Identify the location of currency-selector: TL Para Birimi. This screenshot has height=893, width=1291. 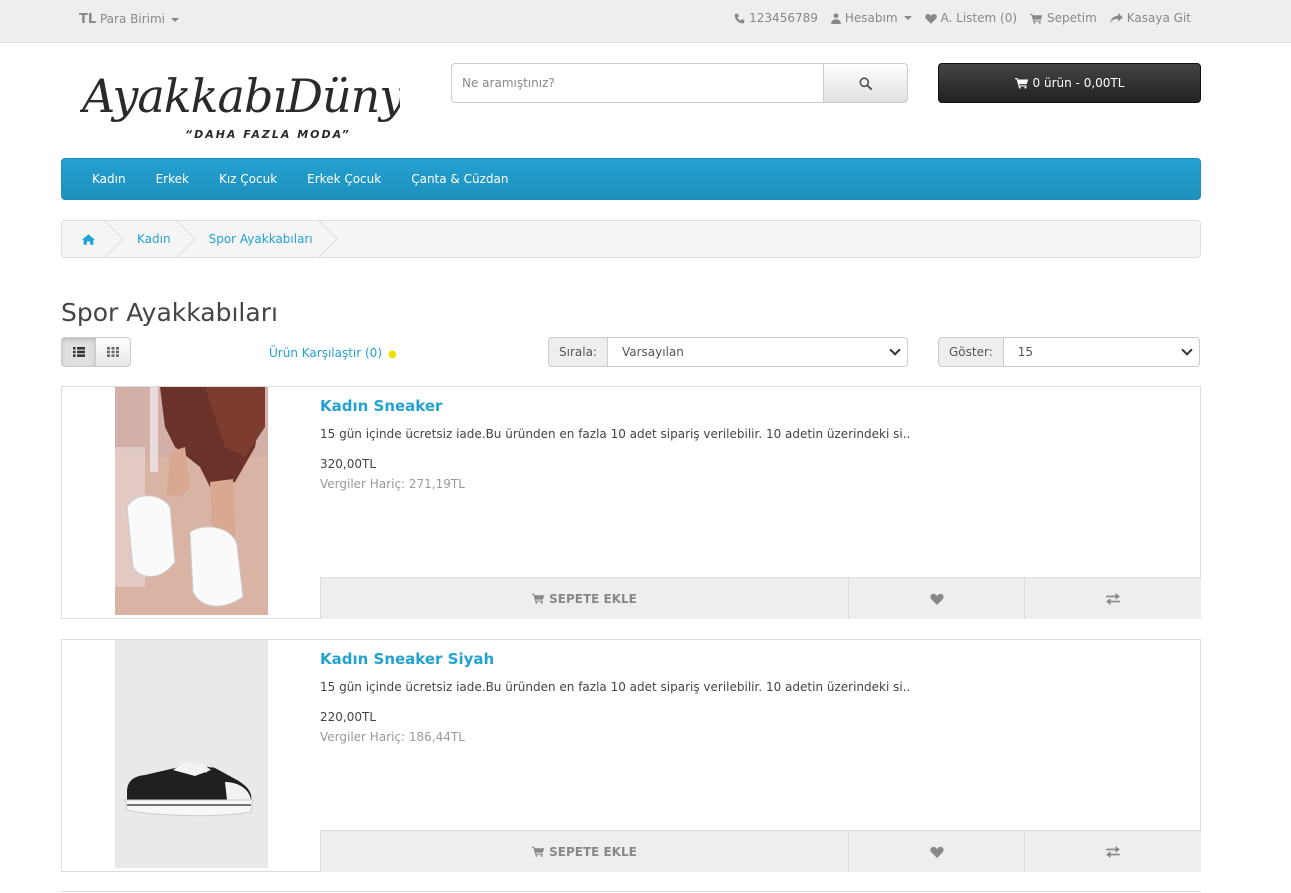
(129, 19).